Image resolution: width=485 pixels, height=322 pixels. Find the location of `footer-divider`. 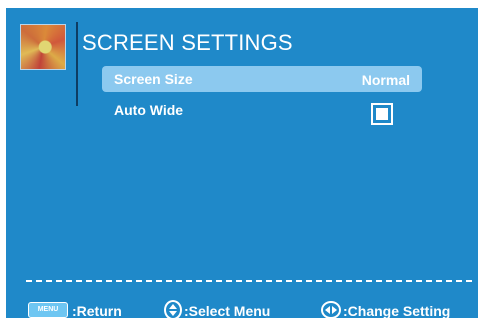

footer-divider is located at coordinates (249, 281).